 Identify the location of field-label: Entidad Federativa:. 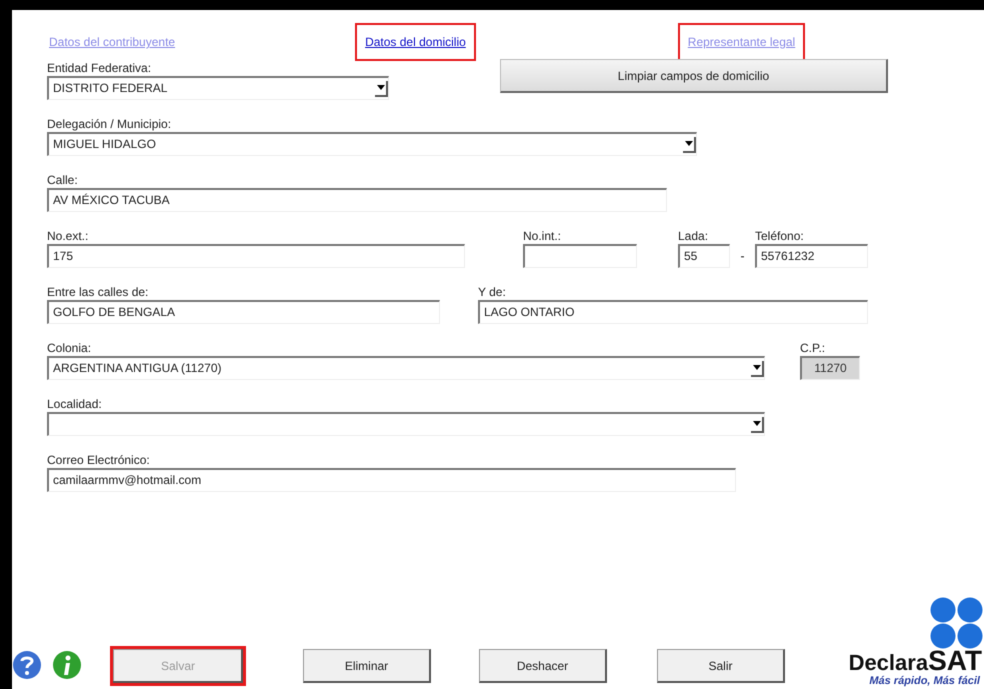
(99, 68).